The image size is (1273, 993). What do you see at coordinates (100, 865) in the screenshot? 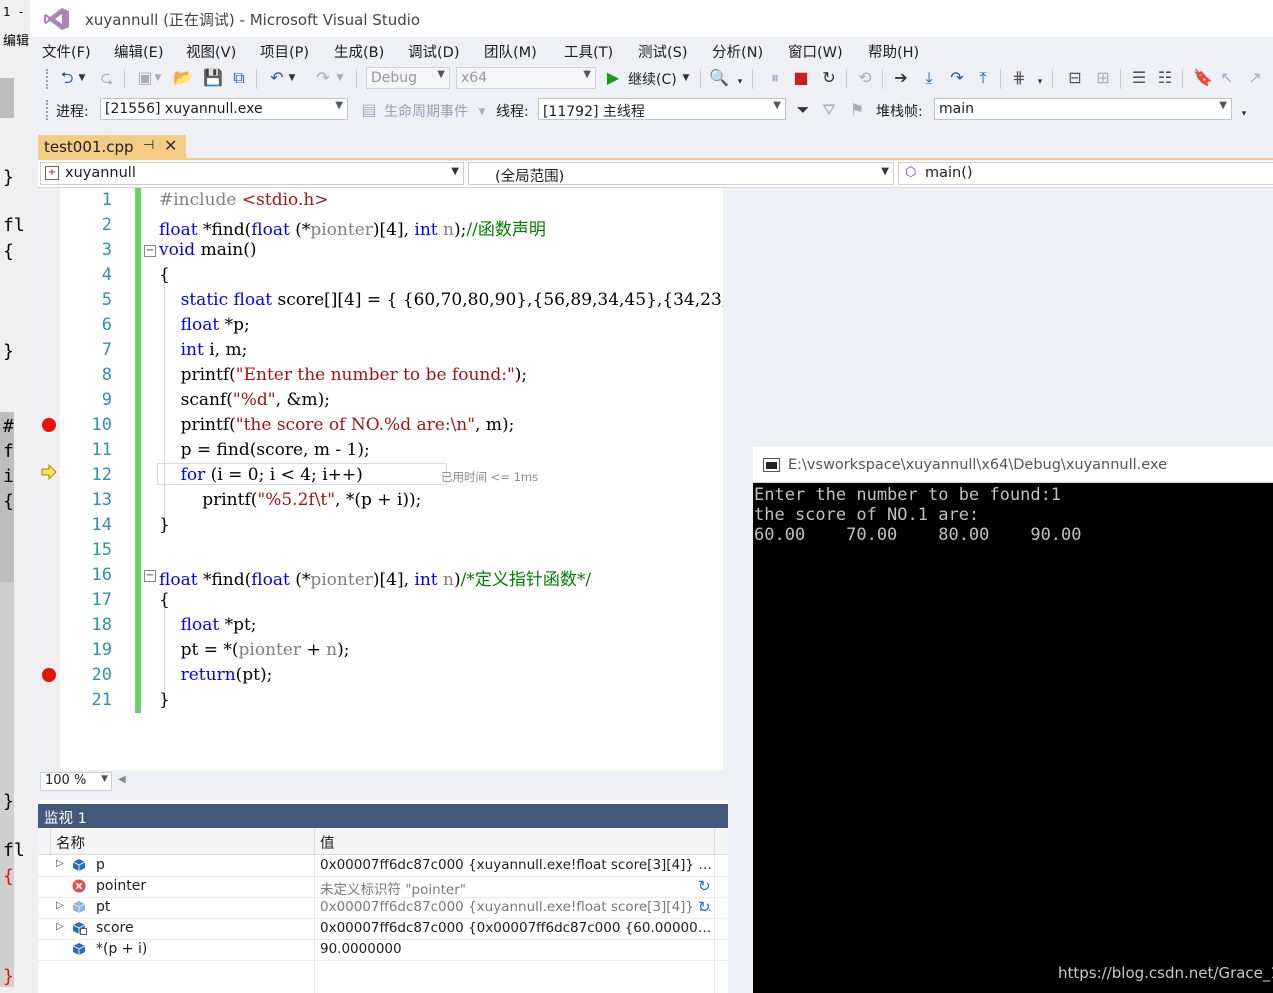
I see `watch-name: p` at bounding box center [100, 865].